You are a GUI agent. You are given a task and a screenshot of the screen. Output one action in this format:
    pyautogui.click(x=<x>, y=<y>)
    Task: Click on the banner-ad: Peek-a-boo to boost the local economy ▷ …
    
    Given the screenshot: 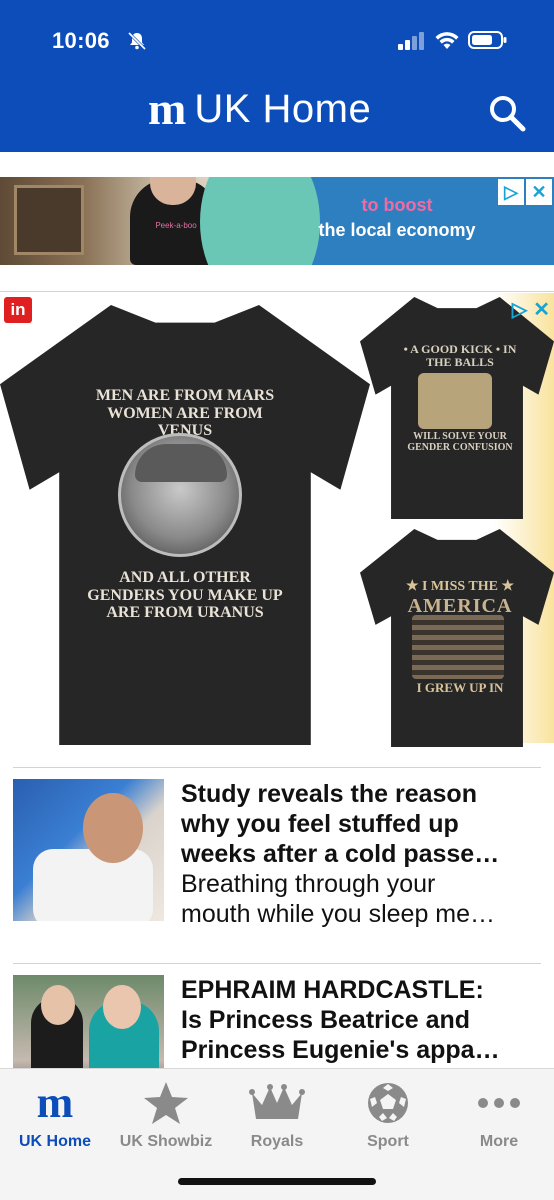 What is the action you would take?
    pyautogui.click(x=277, y=221)
    